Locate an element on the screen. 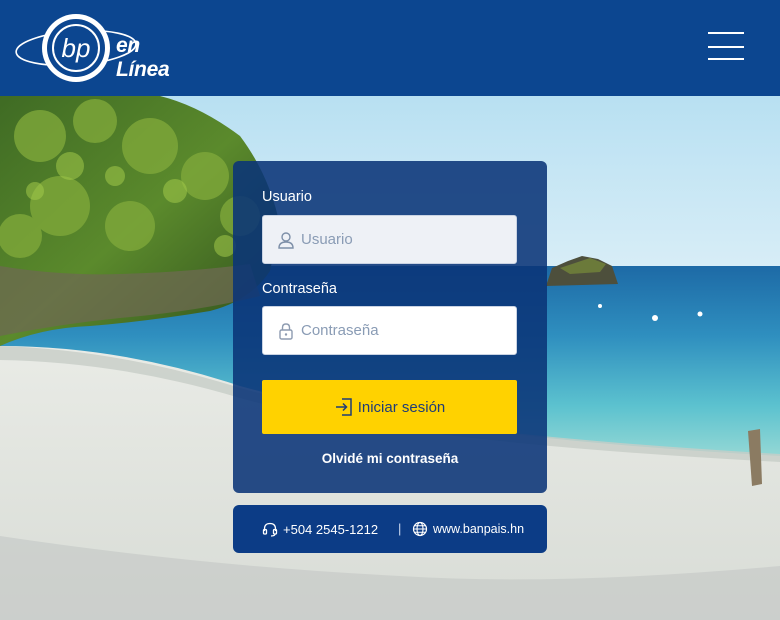 The width and height of the screenshot is (780, 620). logo-text: en Línea is located at coordinates (143, 57).